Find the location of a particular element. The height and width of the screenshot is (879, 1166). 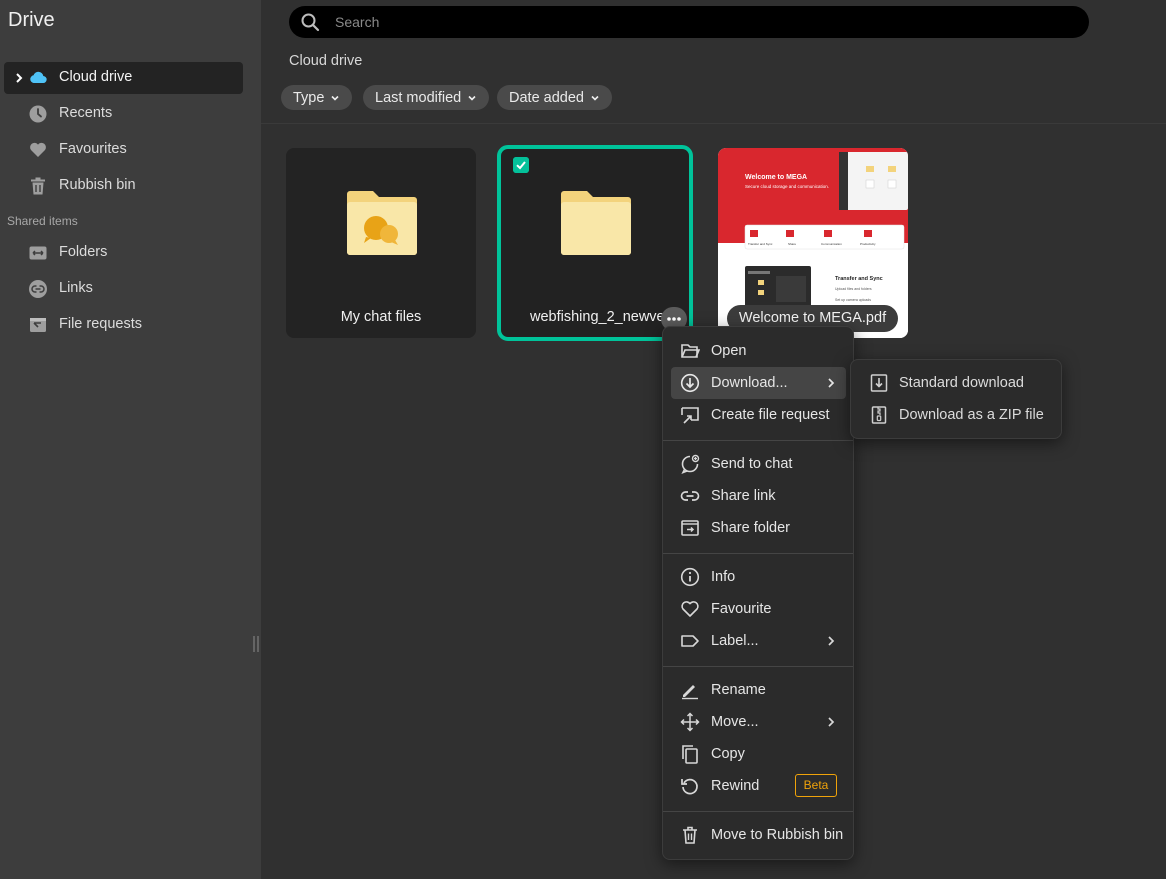

sidebar-item-file-requests: File requests is located at coordinates (123, 325).